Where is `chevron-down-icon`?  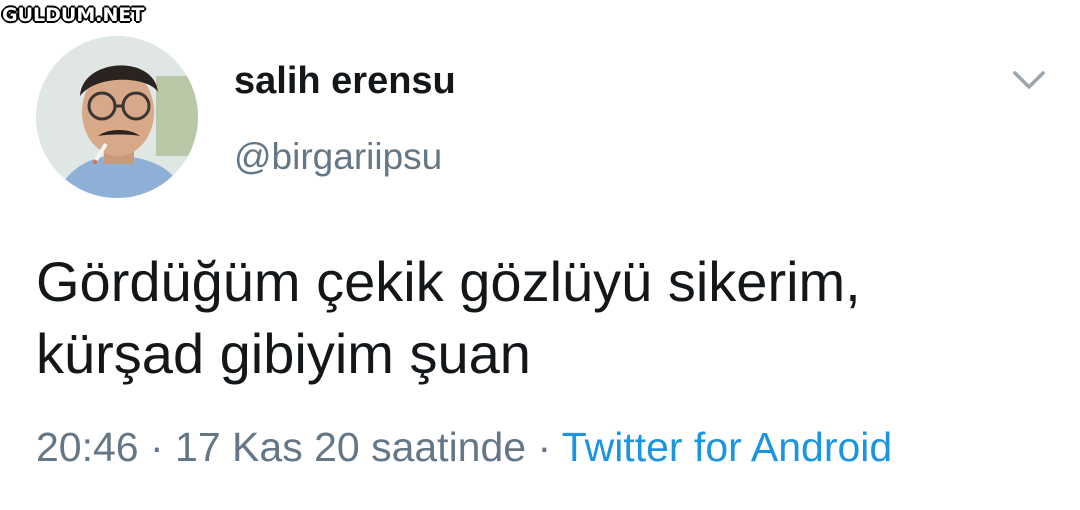 chevron-down-icon is located at coordinates (1029, 80).